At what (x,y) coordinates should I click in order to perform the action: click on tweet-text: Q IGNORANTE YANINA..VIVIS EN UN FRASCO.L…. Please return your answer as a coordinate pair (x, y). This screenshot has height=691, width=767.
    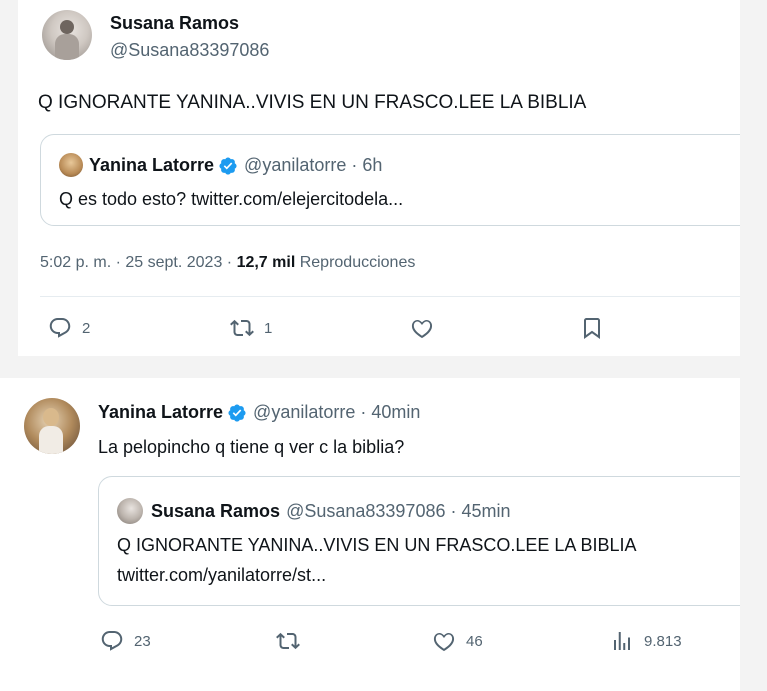
    Looking at the image, I should click on (312, 102).